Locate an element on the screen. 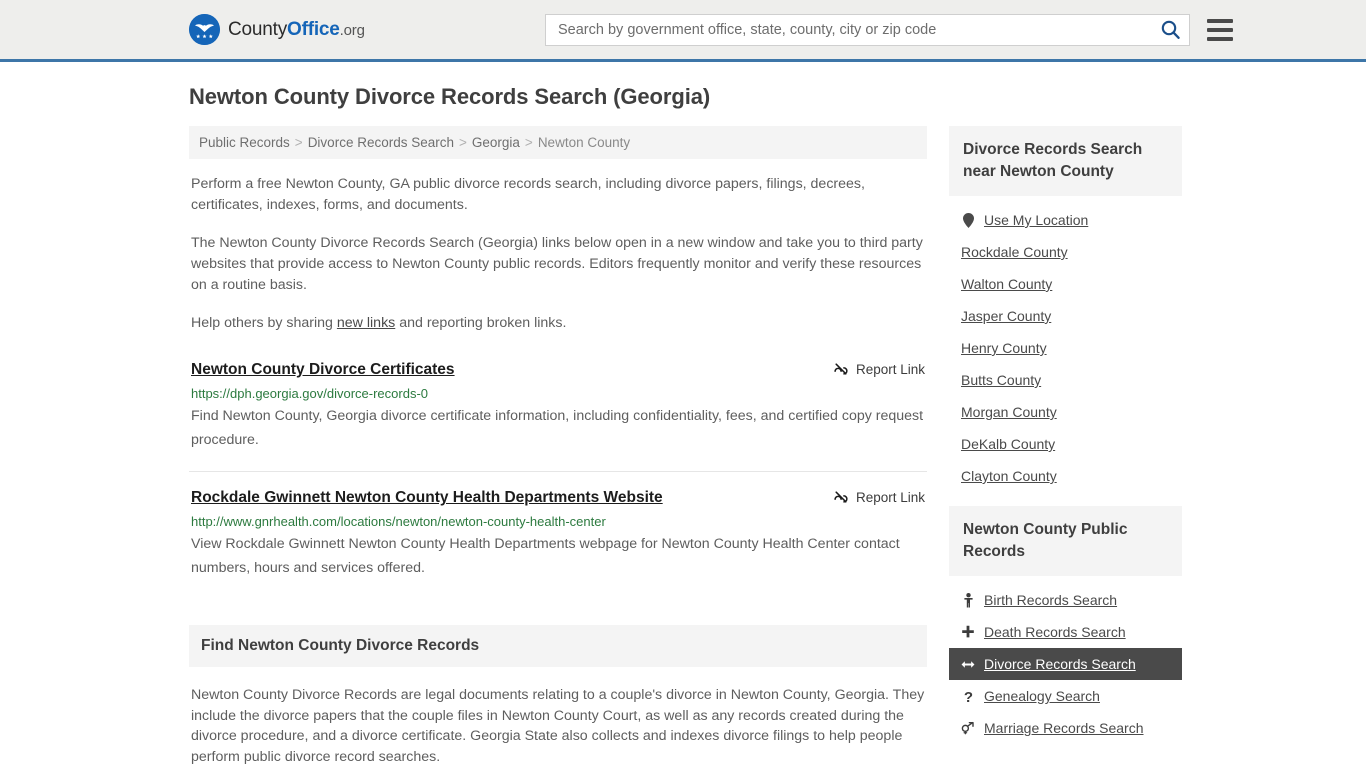 Image resolution: width=1366 pixels, height=768 pixels. list-item: Butts County is located at coordinates (1065, 380).